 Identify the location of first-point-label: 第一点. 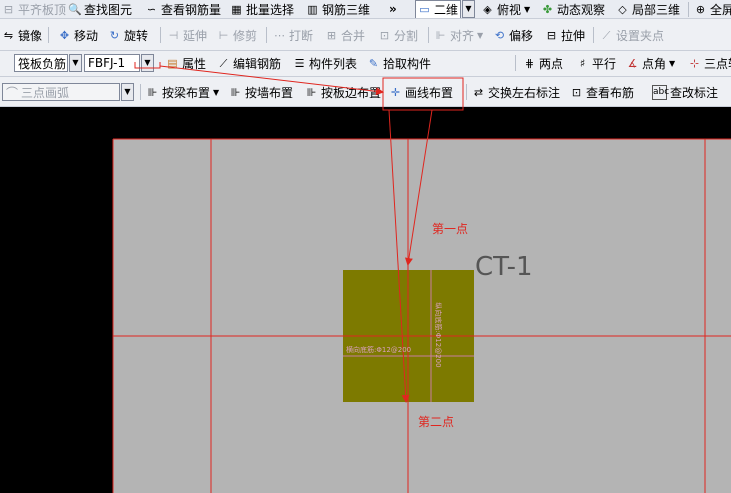
(450, 229).